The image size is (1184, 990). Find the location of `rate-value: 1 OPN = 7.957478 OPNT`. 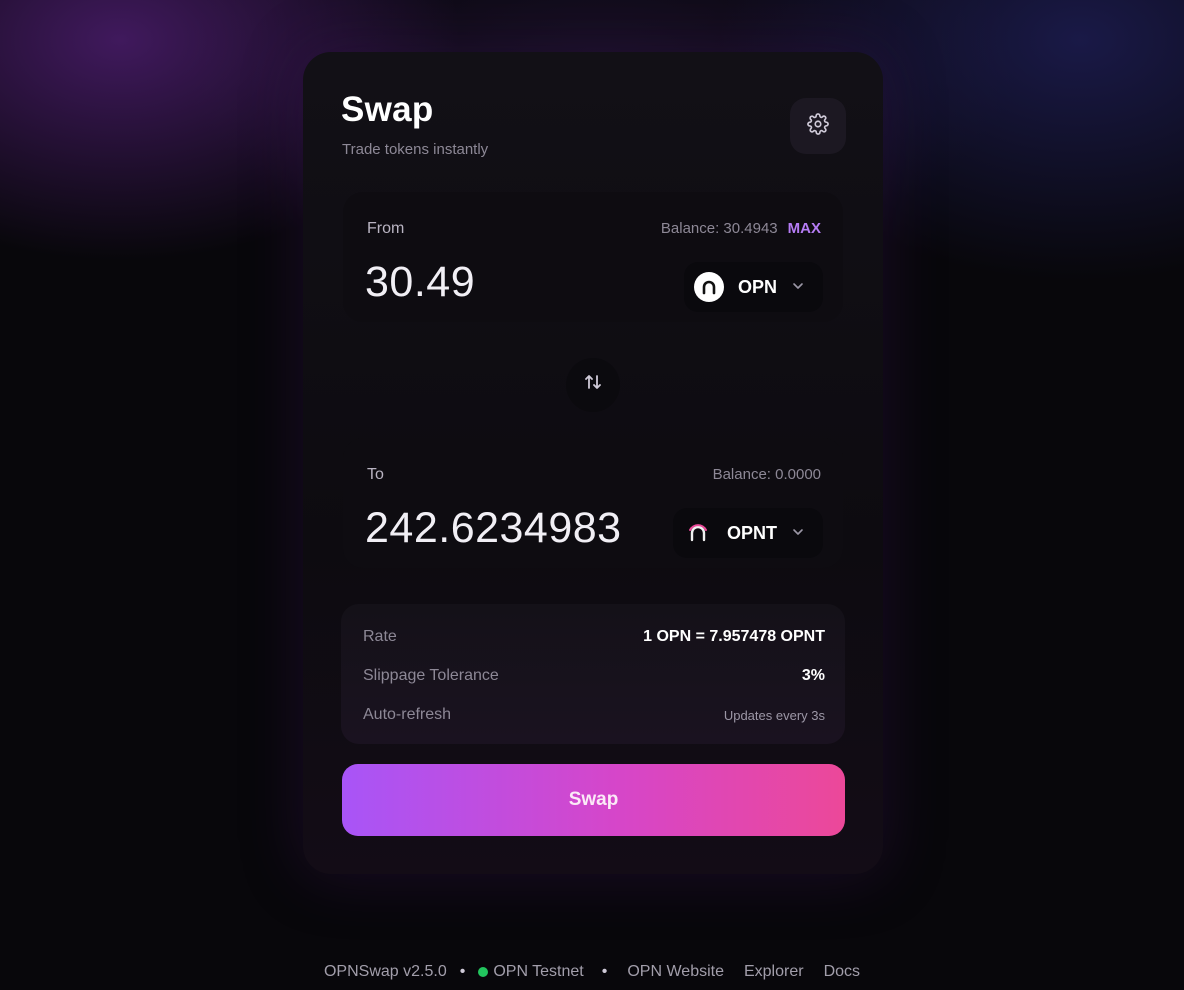

rate-value: 1 OPN = 7.957478 OPNT is located at coordinates (734, 636).